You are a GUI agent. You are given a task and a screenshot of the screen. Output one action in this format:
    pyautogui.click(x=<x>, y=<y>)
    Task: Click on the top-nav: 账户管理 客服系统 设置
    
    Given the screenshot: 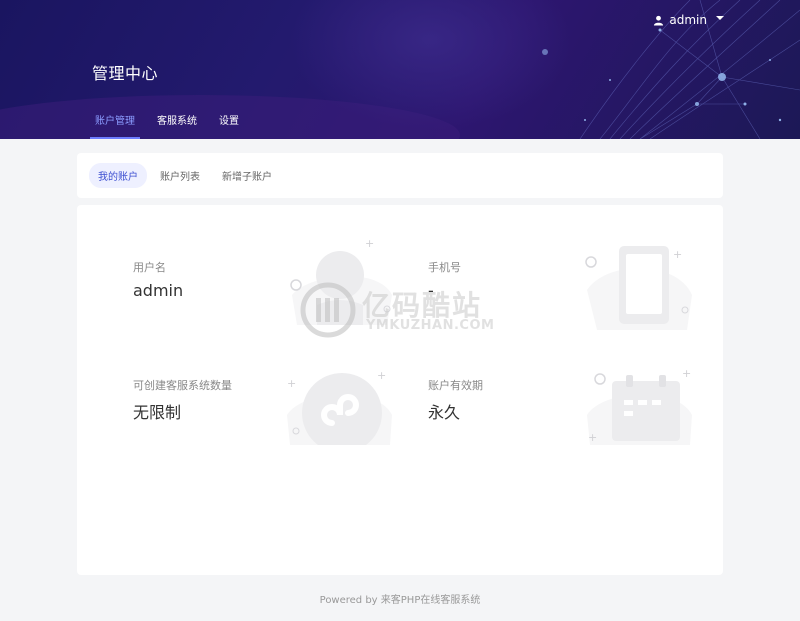 What is the action you would take?
    pyautogui.click(x=167, y=123)
    